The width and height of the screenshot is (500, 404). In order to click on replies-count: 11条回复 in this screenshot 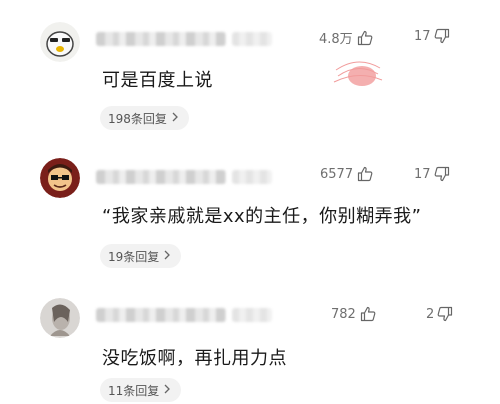, I will do `click(134, 390)`.